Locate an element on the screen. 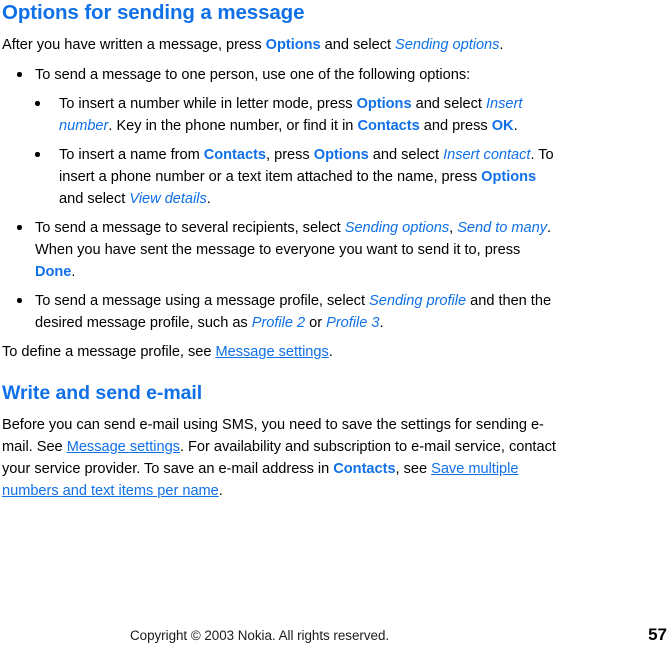 The image size is (669, 650). send-many-text-2: , is located at coordinates (453, 228).